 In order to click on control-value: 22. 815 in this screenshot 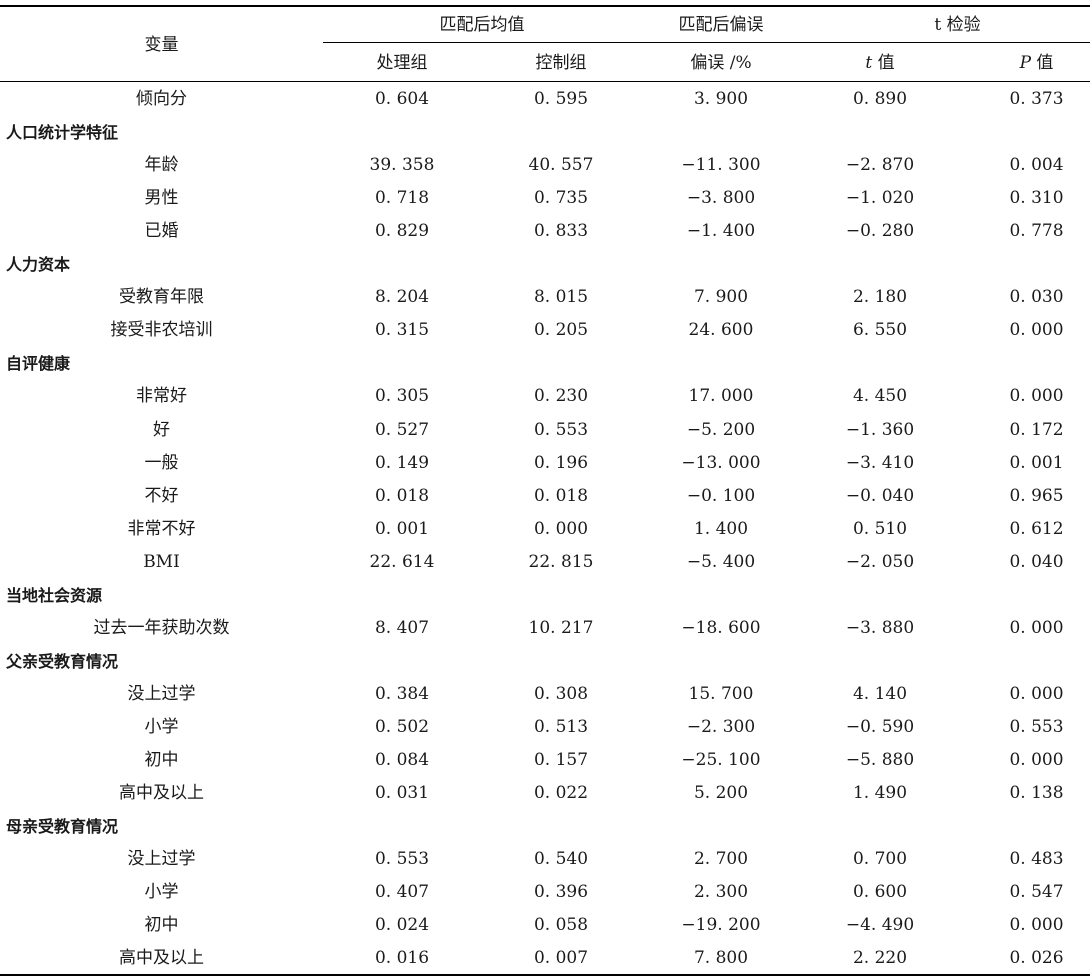, I will do `click(561, 561)`.